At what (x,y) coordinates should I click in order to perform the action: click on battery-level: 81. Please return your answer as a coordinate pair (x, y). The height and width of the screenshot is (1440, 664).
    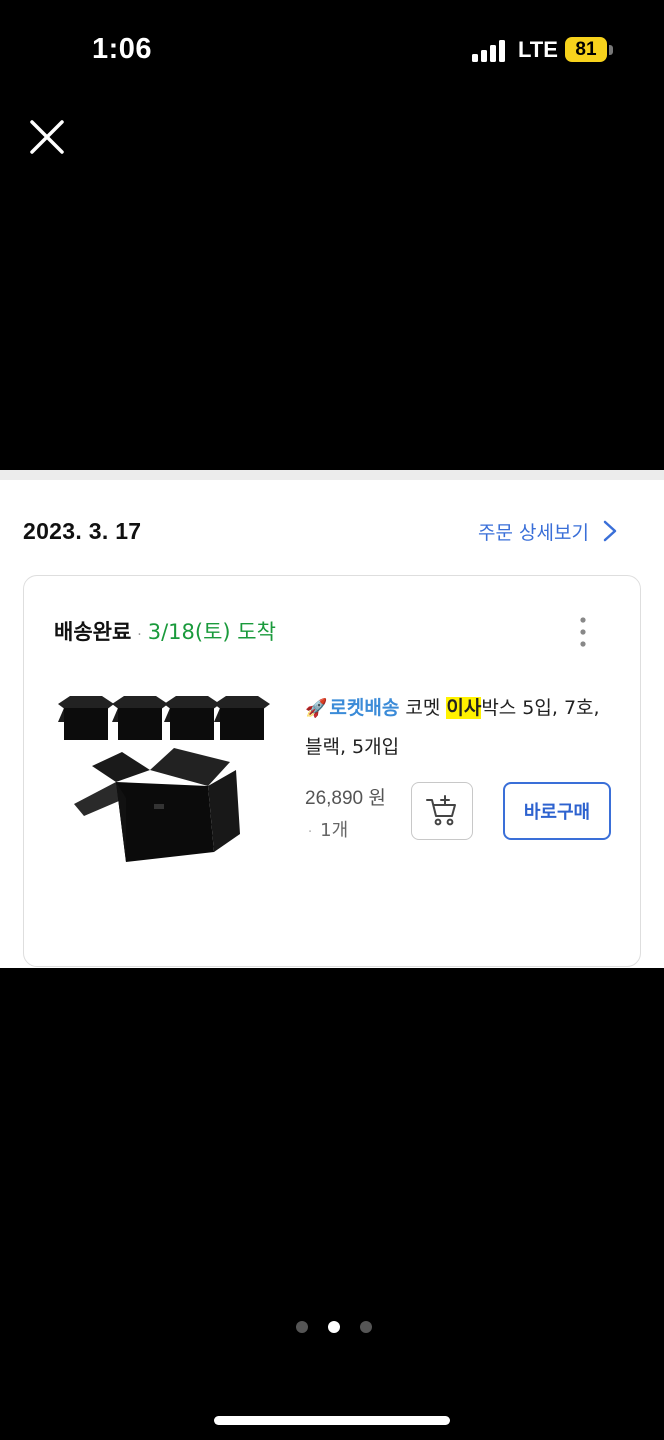
    Looking at the image, I should click on (586, 49).